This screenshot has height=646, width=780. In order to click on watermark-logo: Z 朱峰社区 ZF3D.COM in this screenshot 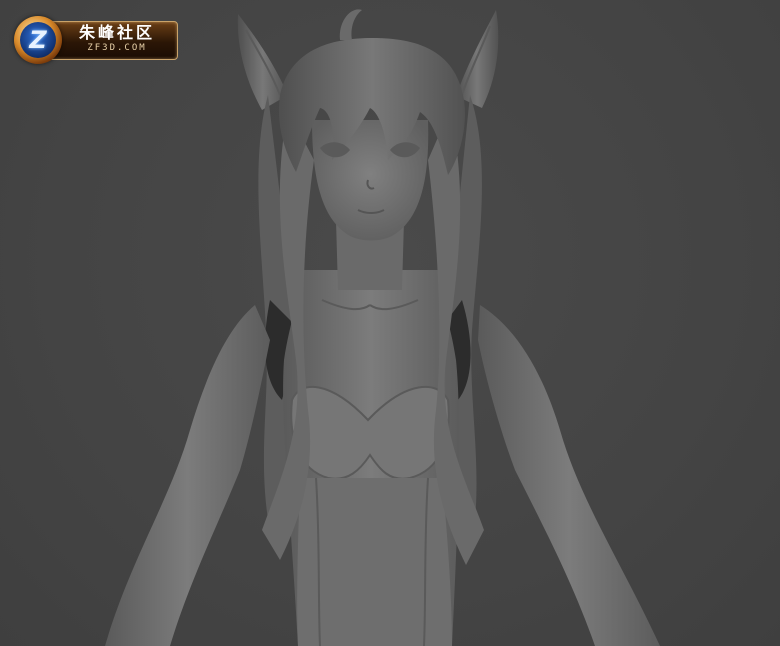, I will do `click(96, 40)`.